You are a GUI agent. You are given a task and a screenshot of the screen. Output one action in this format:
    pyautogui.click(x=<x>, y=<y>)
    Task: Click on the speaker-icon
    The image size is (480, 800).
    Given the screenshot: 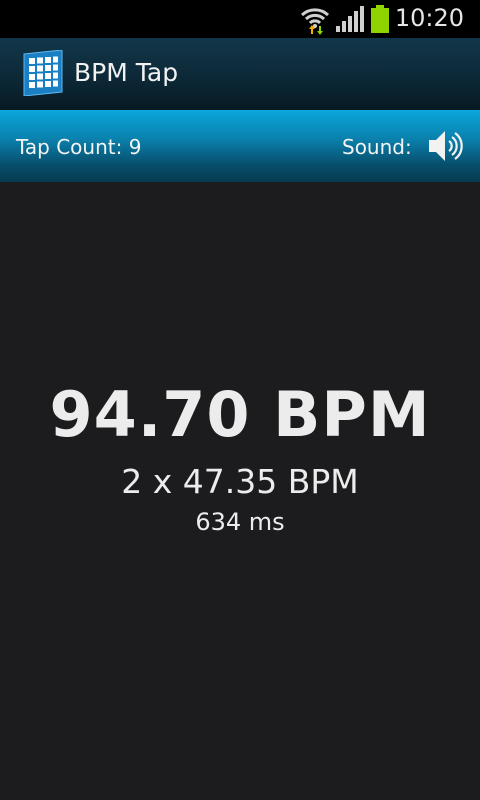 What is the action you would take?
    pyautogui.click(x=445, y=146)
    